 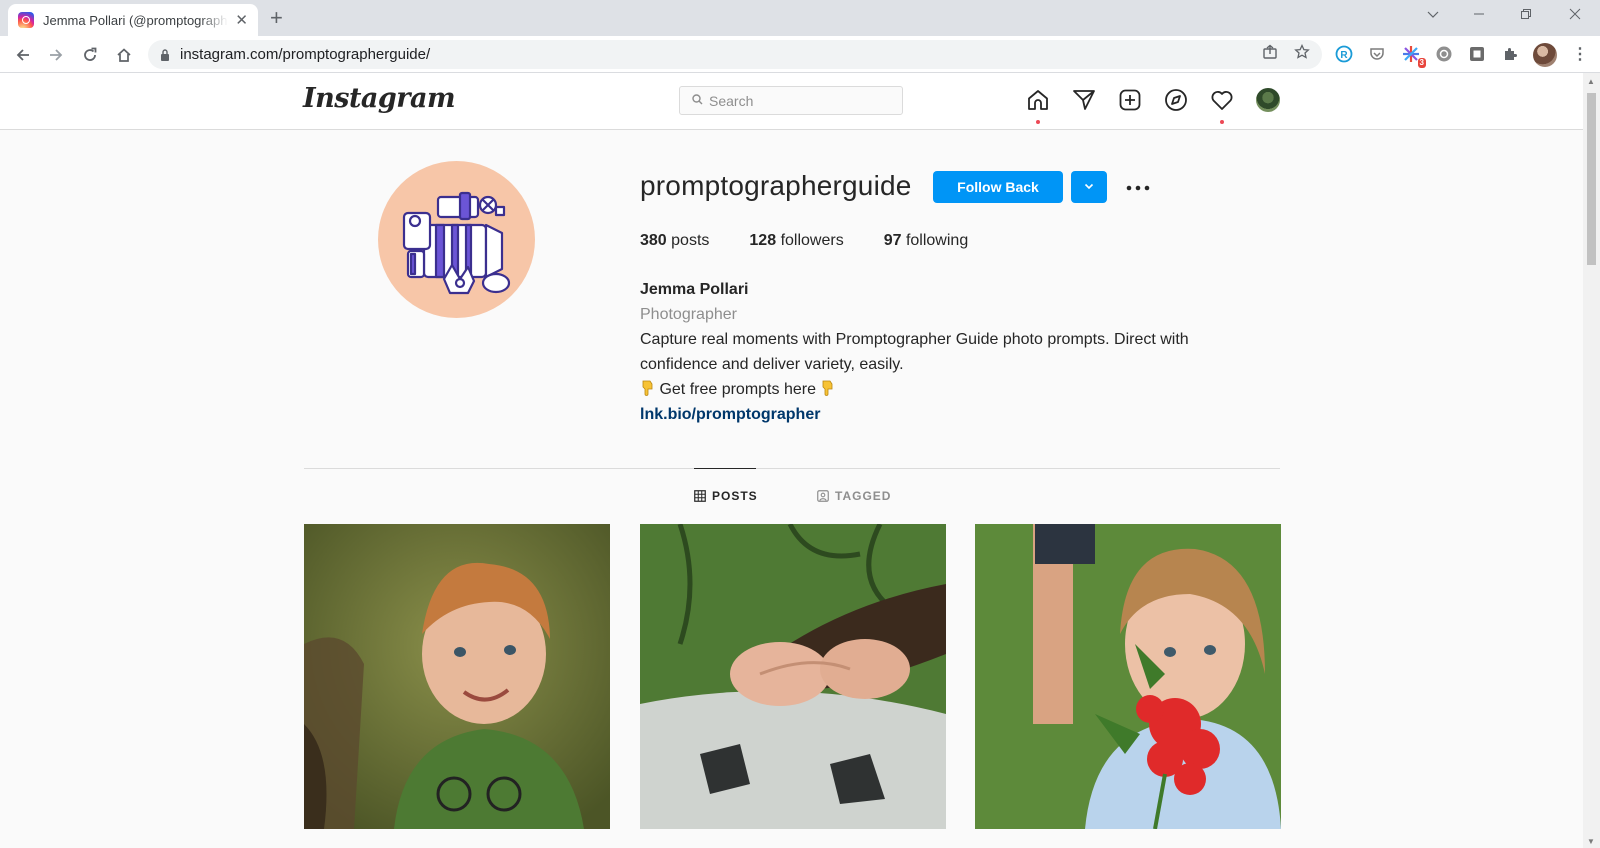 I want to click on bio-link: lnk.bio/promptographer, so click(x=730, y=414).